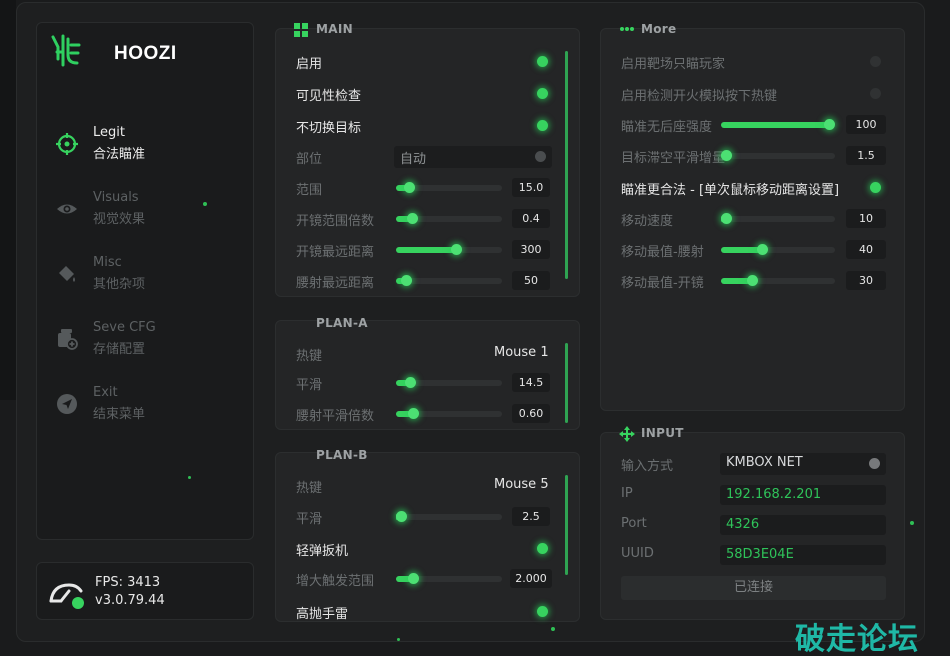 This screenshot has height=656, width=950. What do you see at coordinates (107, 262) in the screenshot?
I see `sidebar-item-label: Misc` at bounding box center [107, 262].